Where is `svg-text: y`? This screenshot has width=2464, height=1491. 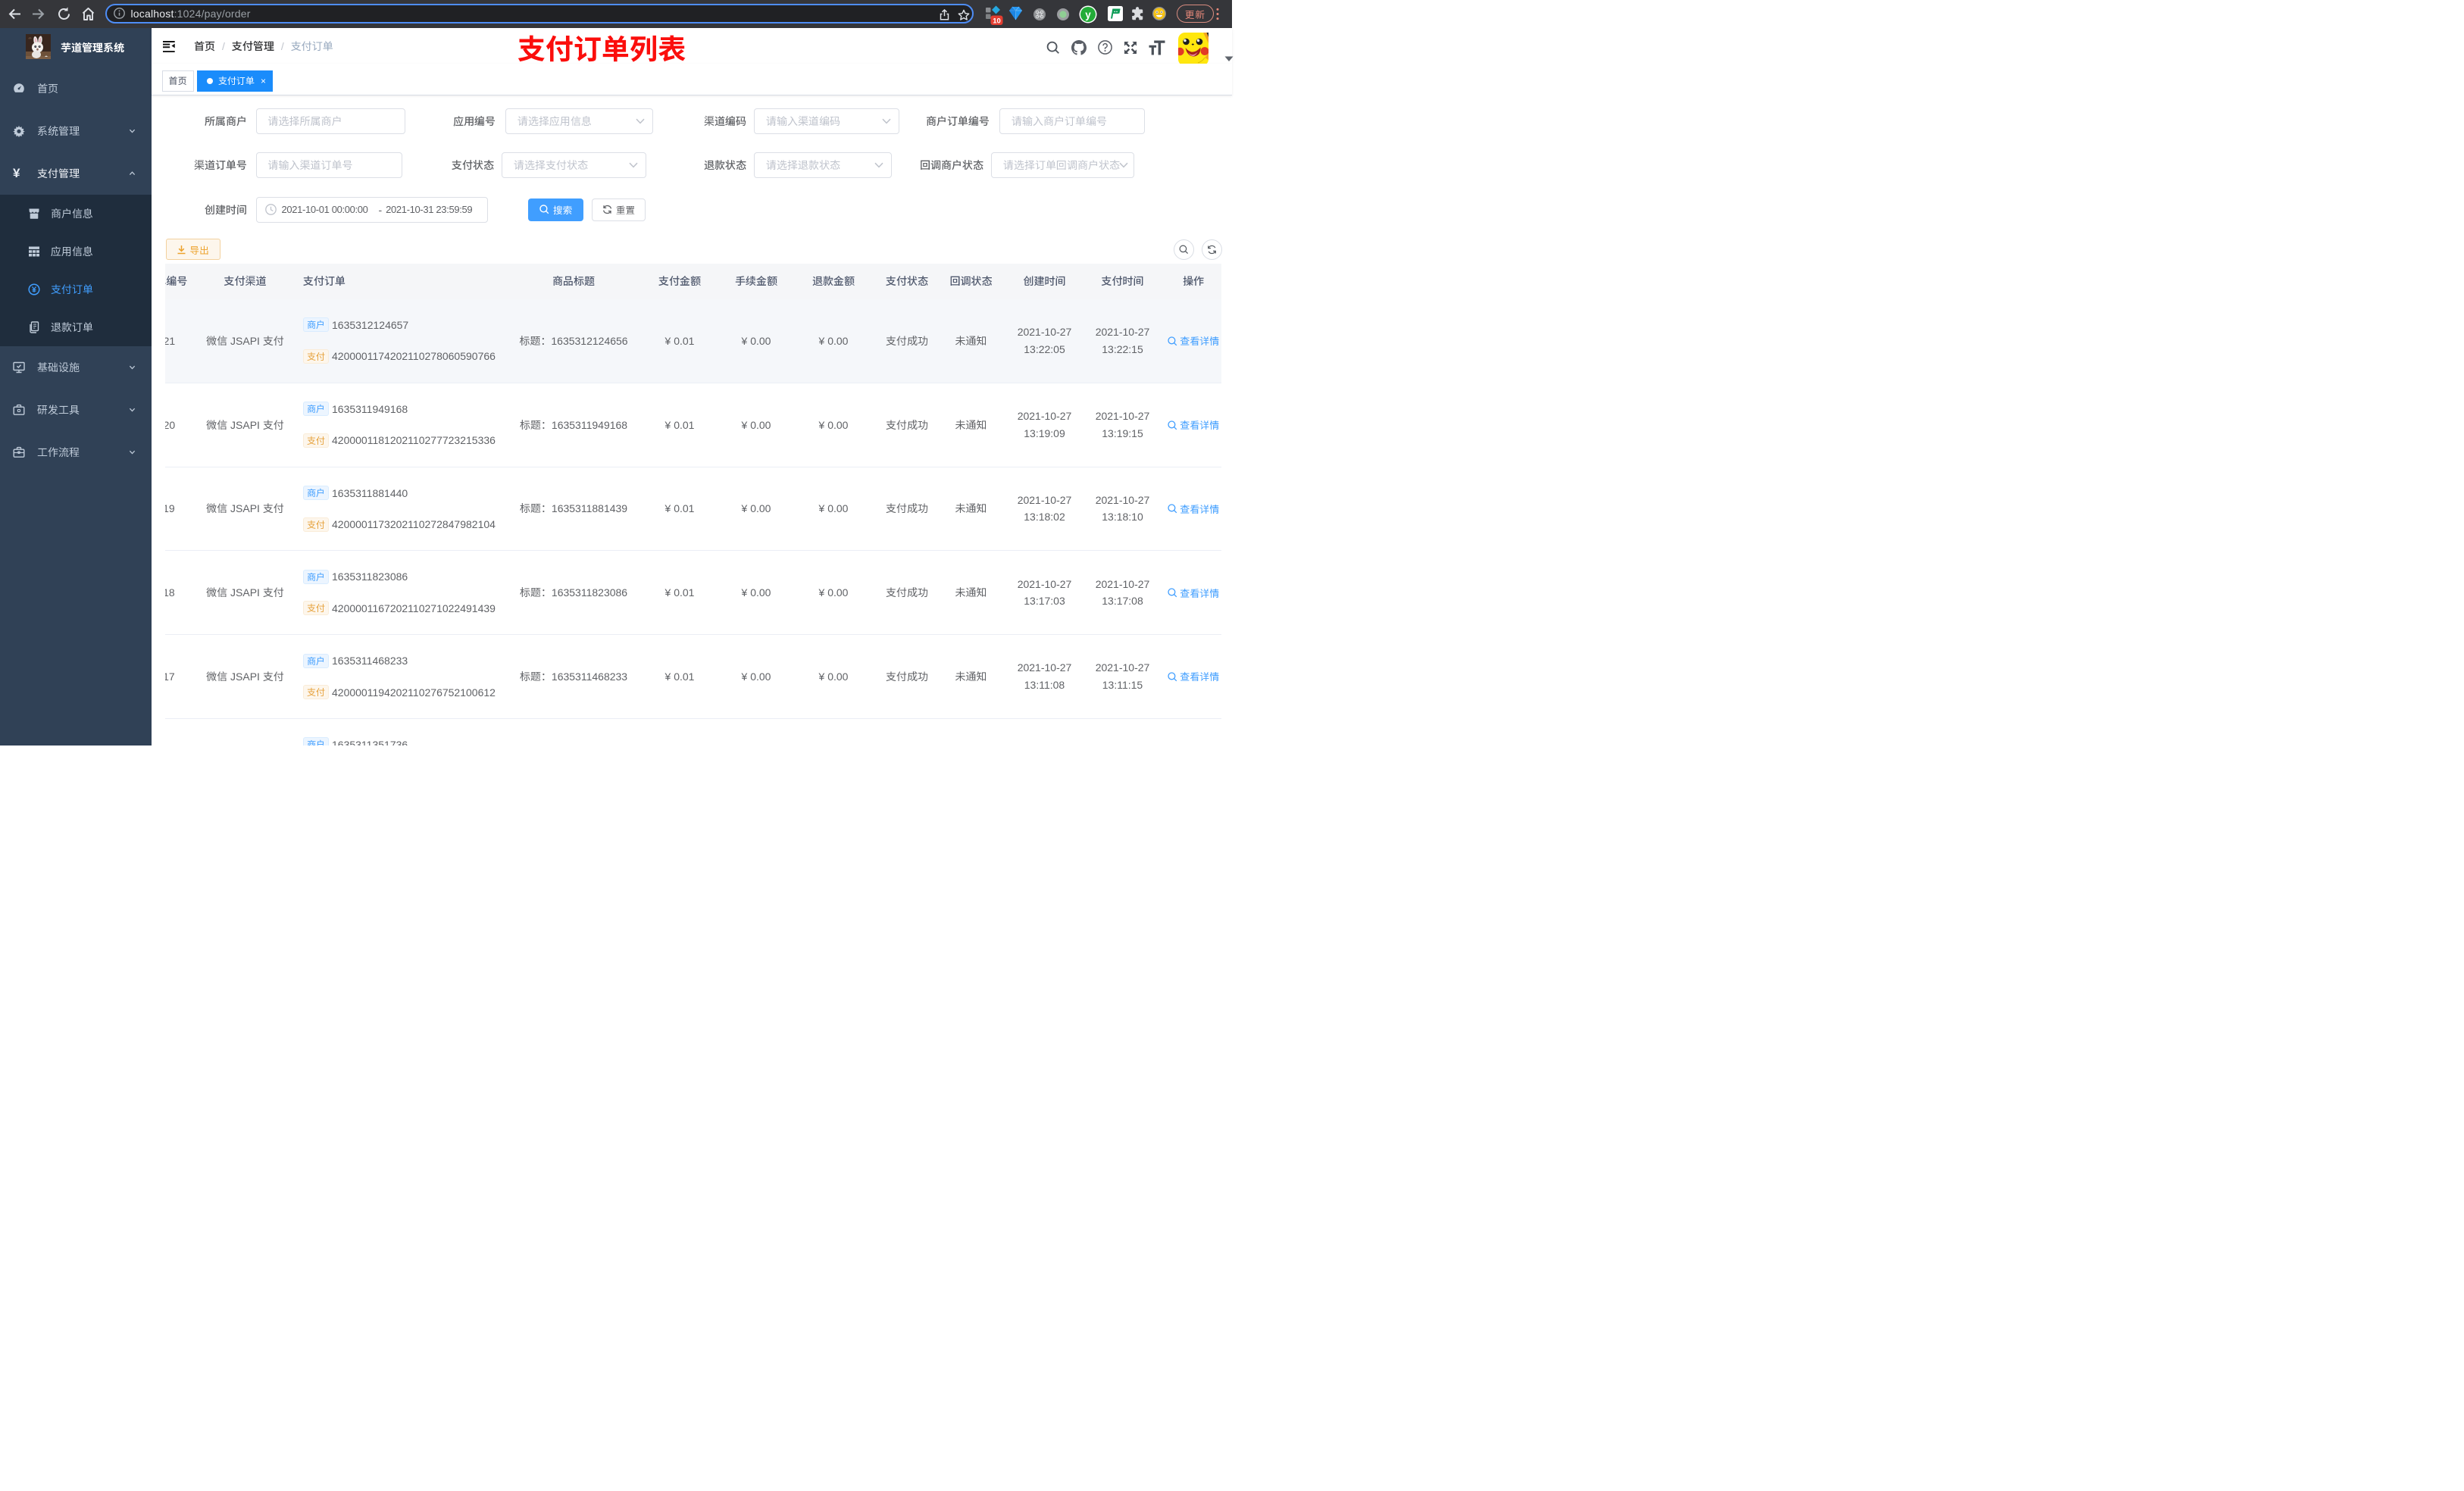
svg-text: y is located at coordinates (1088, 14).